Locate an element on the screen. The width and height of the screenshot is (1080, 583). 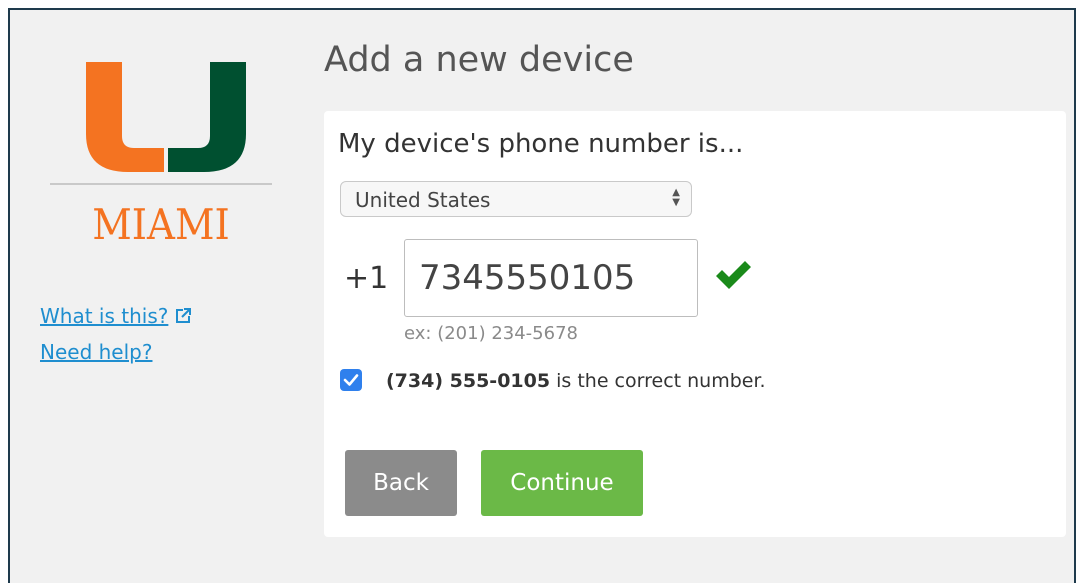
what-is-this-link: What is this? is located at coordinates (116, 317).